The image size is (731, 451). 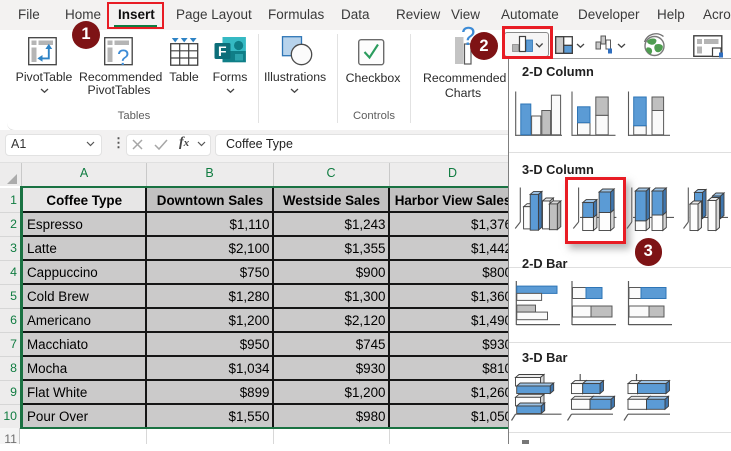 What do you see at coordinates (222, 51) in the screenshot?
I see `svg-text: F` at bounding box center [222, 51].